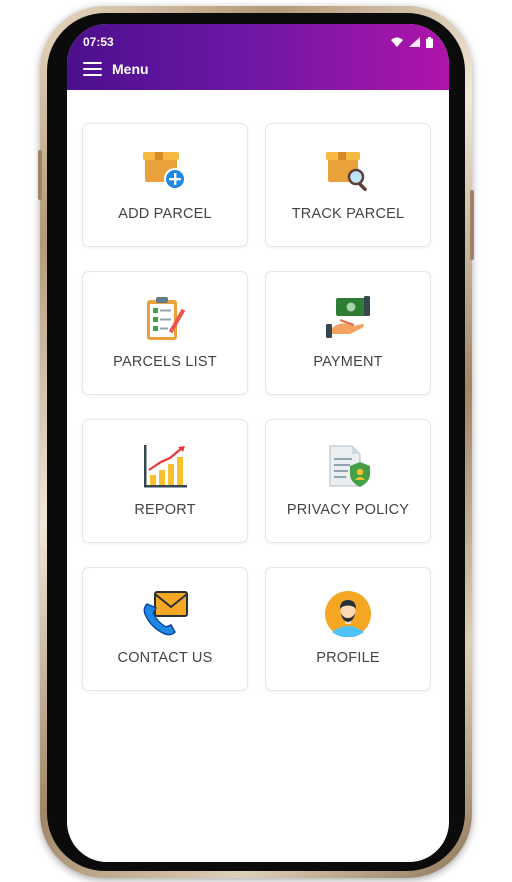 This screenshot has width=512, height=882. I want to click on power-button, so click(472, 225).